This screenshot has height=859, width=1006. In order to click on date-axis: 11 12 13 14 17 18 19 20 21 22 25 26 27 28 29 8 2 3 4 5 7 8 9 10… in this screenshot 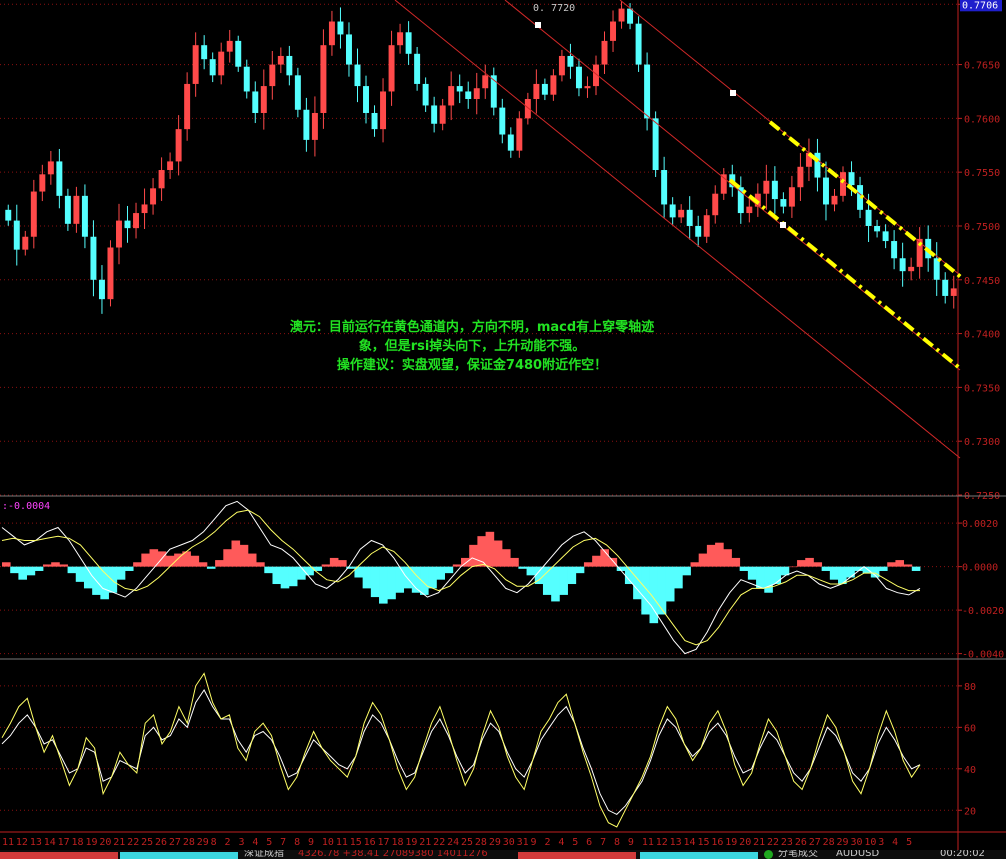, I will do `click(457, 842)`.